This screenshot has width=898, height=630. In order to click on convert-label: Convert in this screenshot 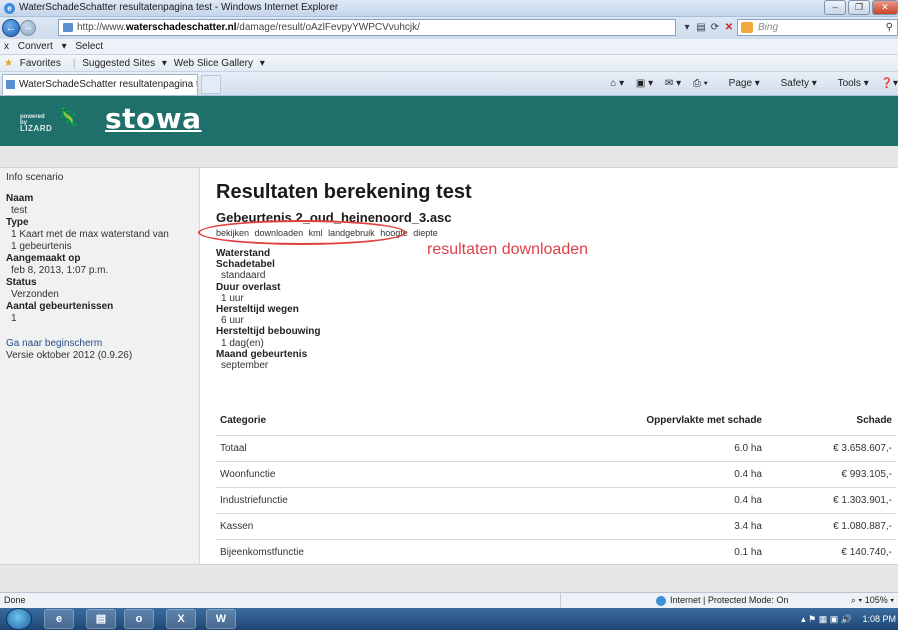, I will do `click(35, 46)`.